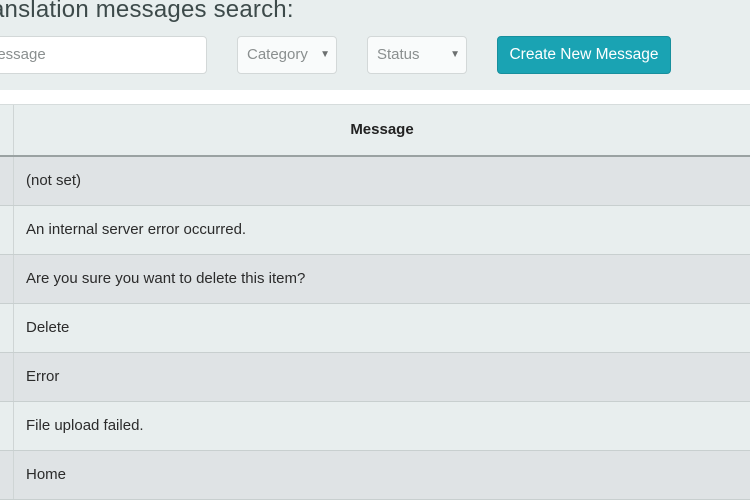 This screenshot has width=750, height=500. I want to click on create-new-message-button: Create New Message, so click(584, 55).